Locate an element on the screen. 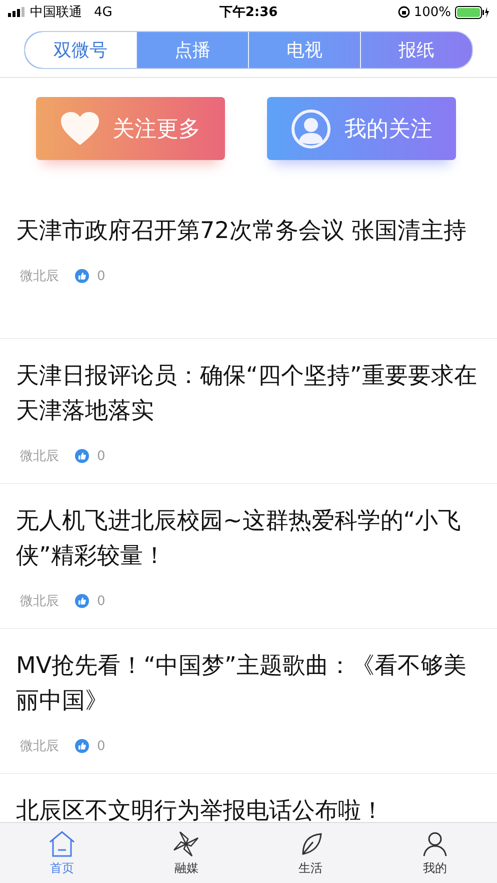 The width and height of the screenshot is (497, 883). nav-tab: 我的 is located at coordinates (434, 853).